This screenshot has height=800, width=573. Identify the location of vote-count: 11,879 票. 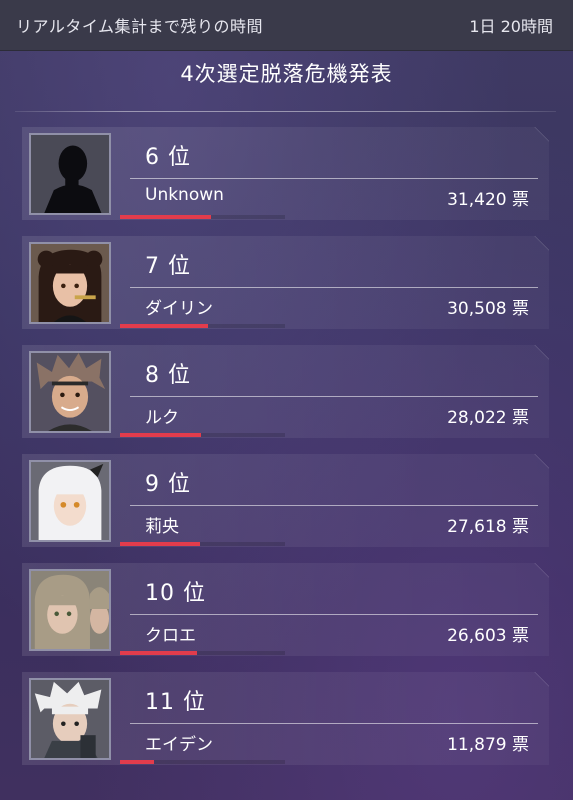
(488, 745).